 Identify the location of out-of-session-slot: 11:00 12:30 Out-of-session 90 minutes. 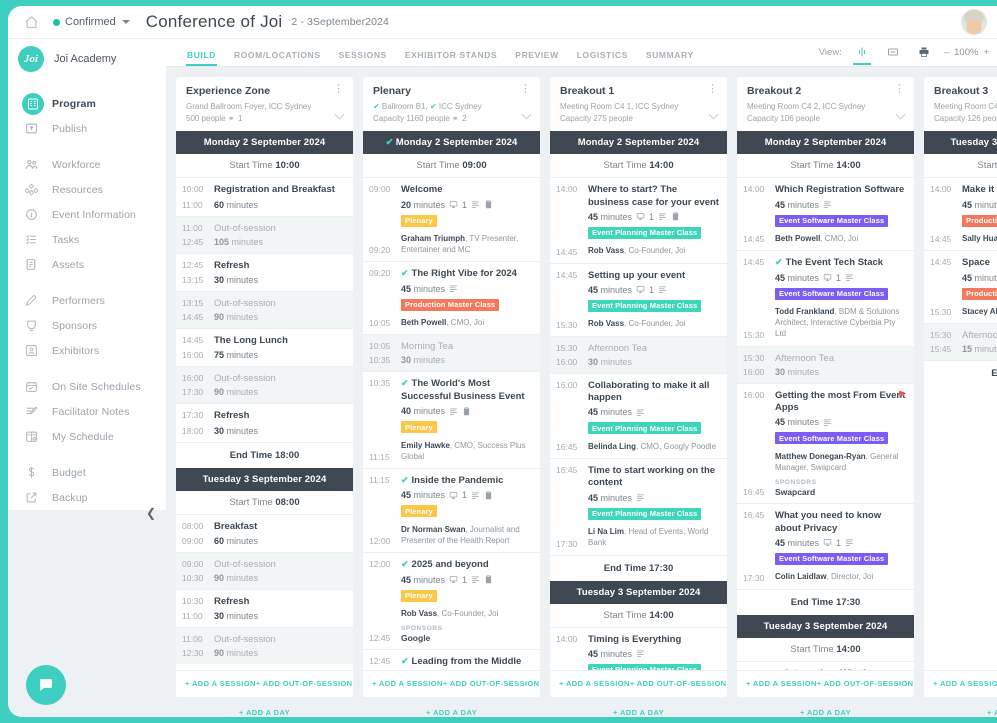
(264, 646).